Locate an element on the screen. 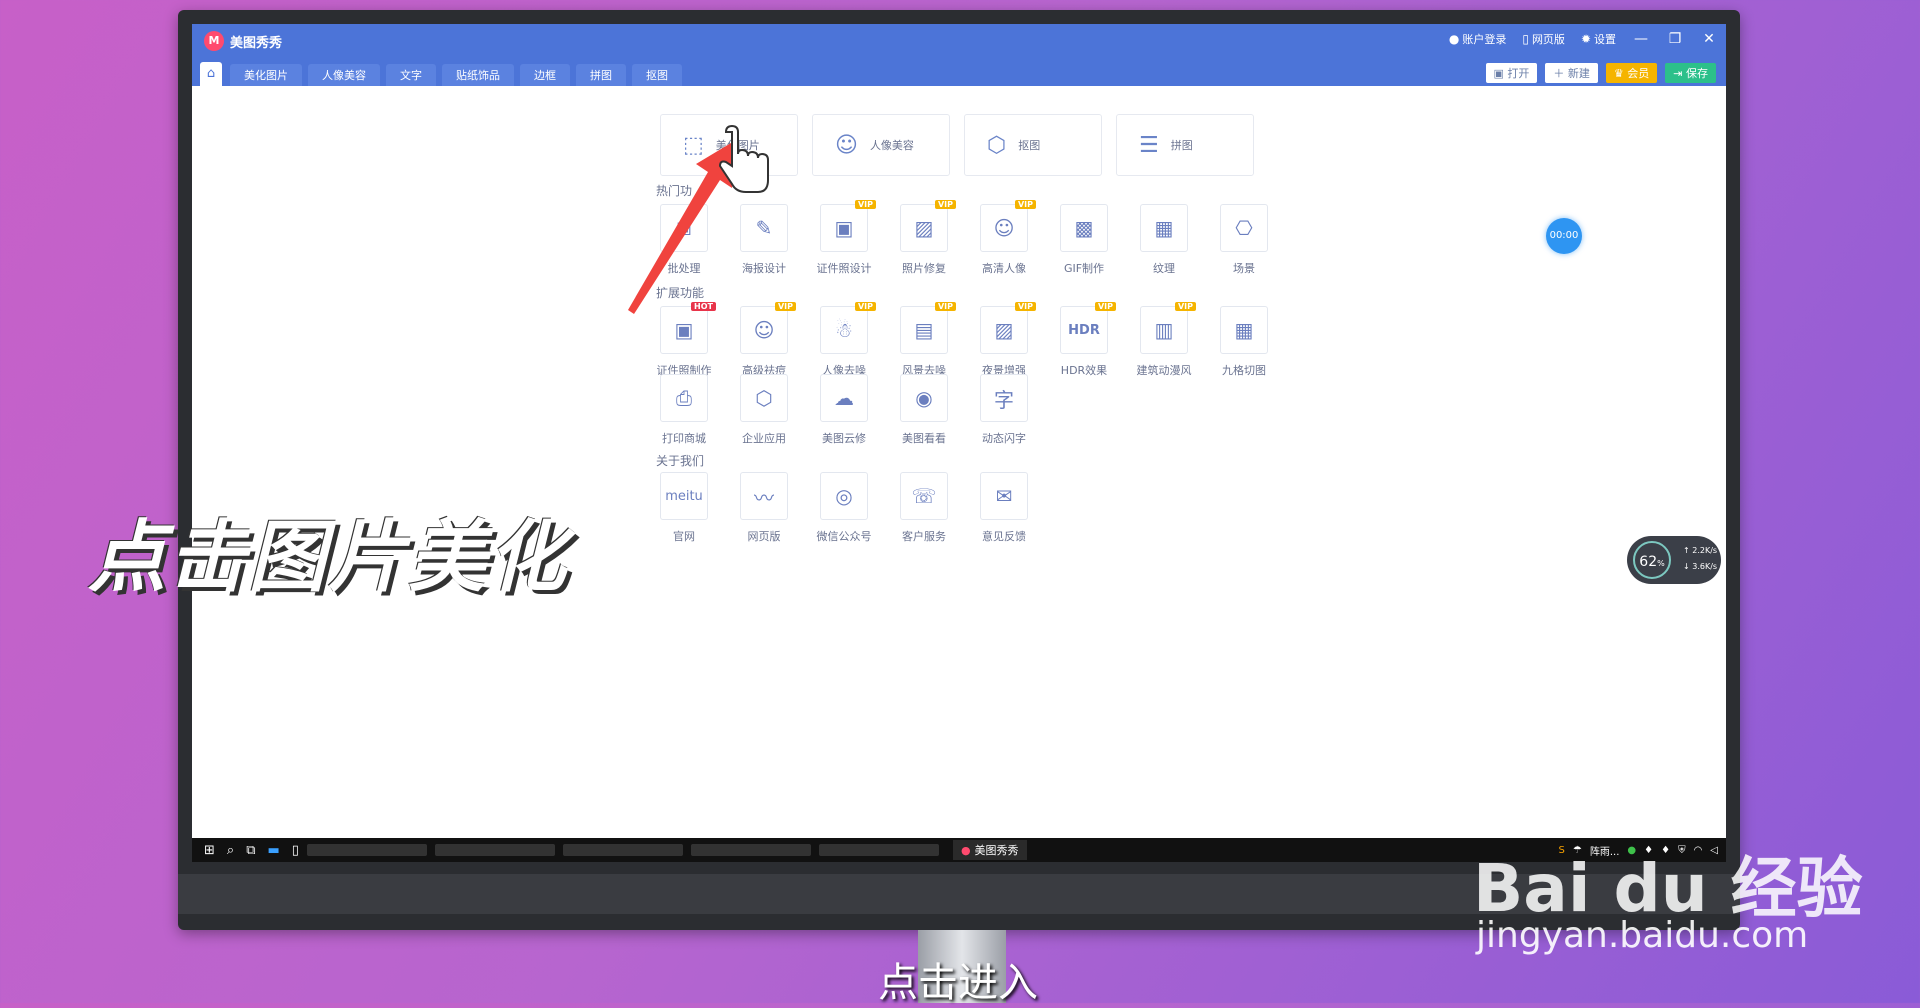 This screenshot has height=1008, width=1920. tool-item: ✉ 意见反馈 is located at coordinates (1004, 508).